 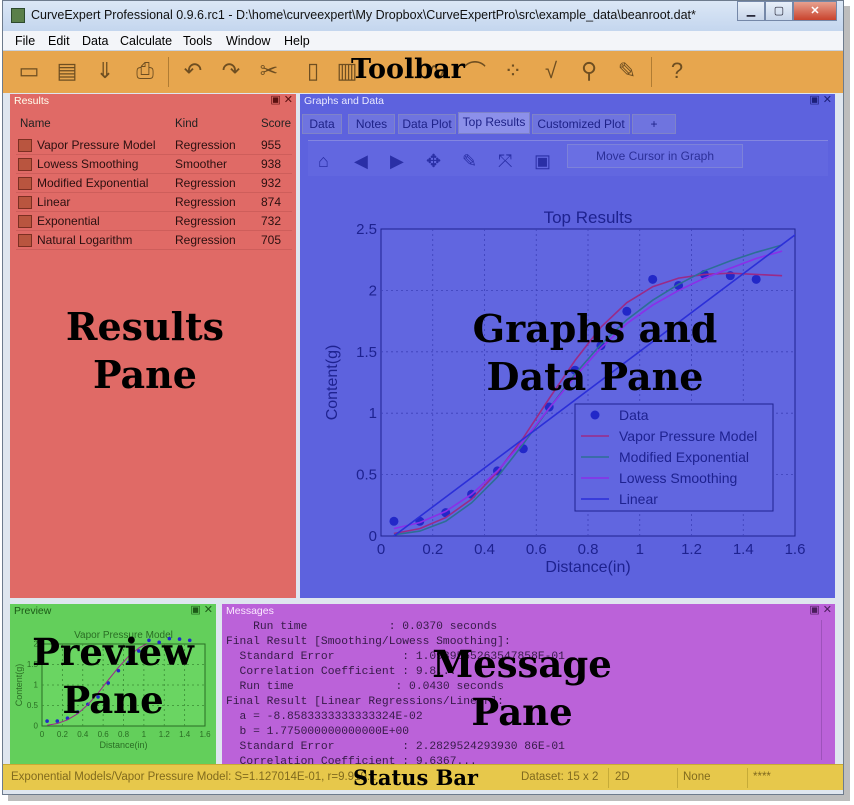 I want to click on results-row: Vapor Pressure Model Regression 955, so click(x=154, y=145).